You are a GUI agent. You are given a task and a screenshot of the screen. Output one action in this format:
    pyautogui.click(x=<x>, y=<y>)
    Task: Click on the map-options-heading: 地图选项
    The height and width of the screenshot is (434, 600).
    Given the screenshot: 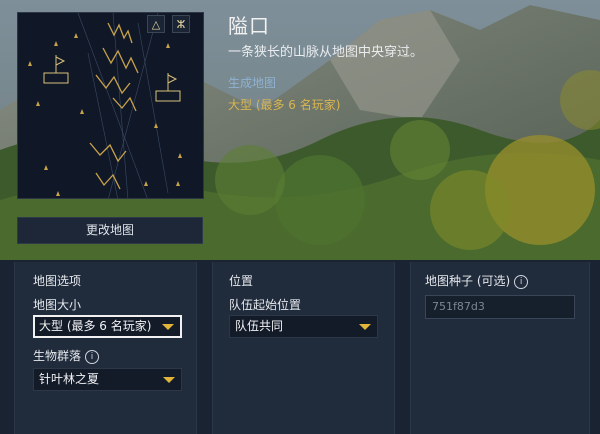 What is the action you would take?
    pyautogui.click(x=57, y=281)
    